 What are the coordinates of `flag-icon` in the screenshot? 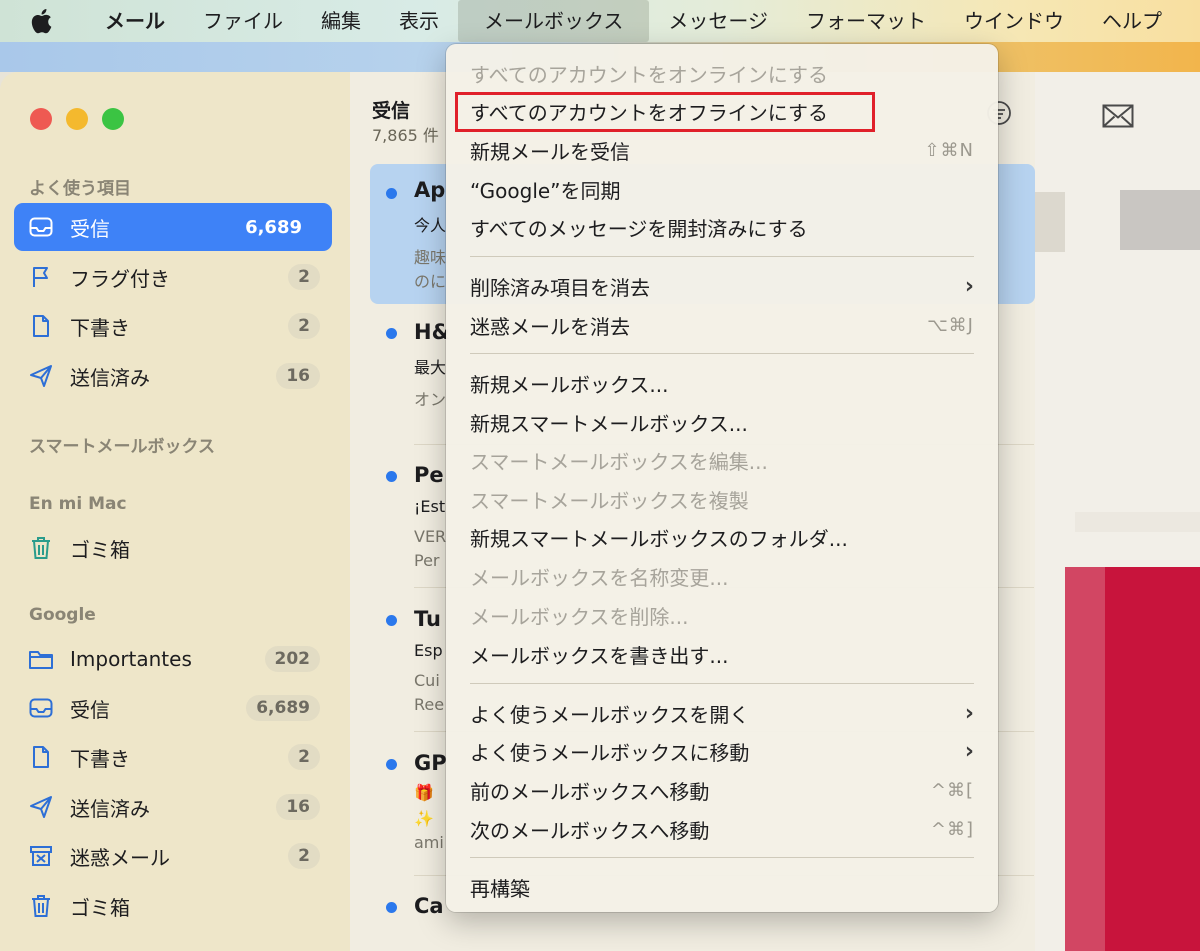 It's located at (41, 277).